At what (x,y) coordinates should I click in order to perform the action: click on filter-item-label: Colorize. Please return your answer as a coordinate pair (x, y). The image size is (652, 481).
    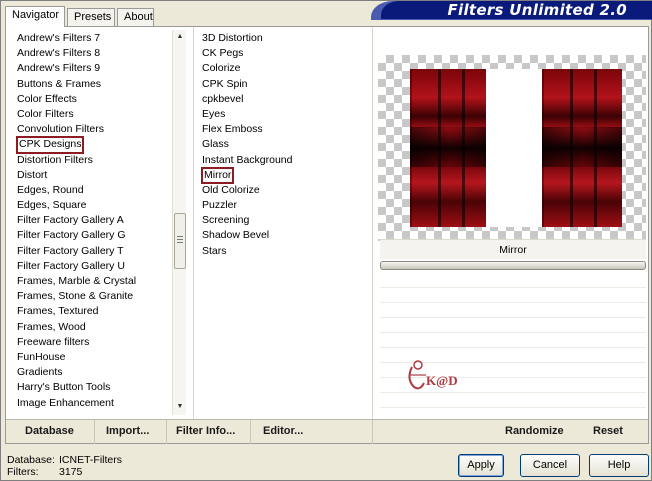
    Looking at the image, I should click on (221, 68).